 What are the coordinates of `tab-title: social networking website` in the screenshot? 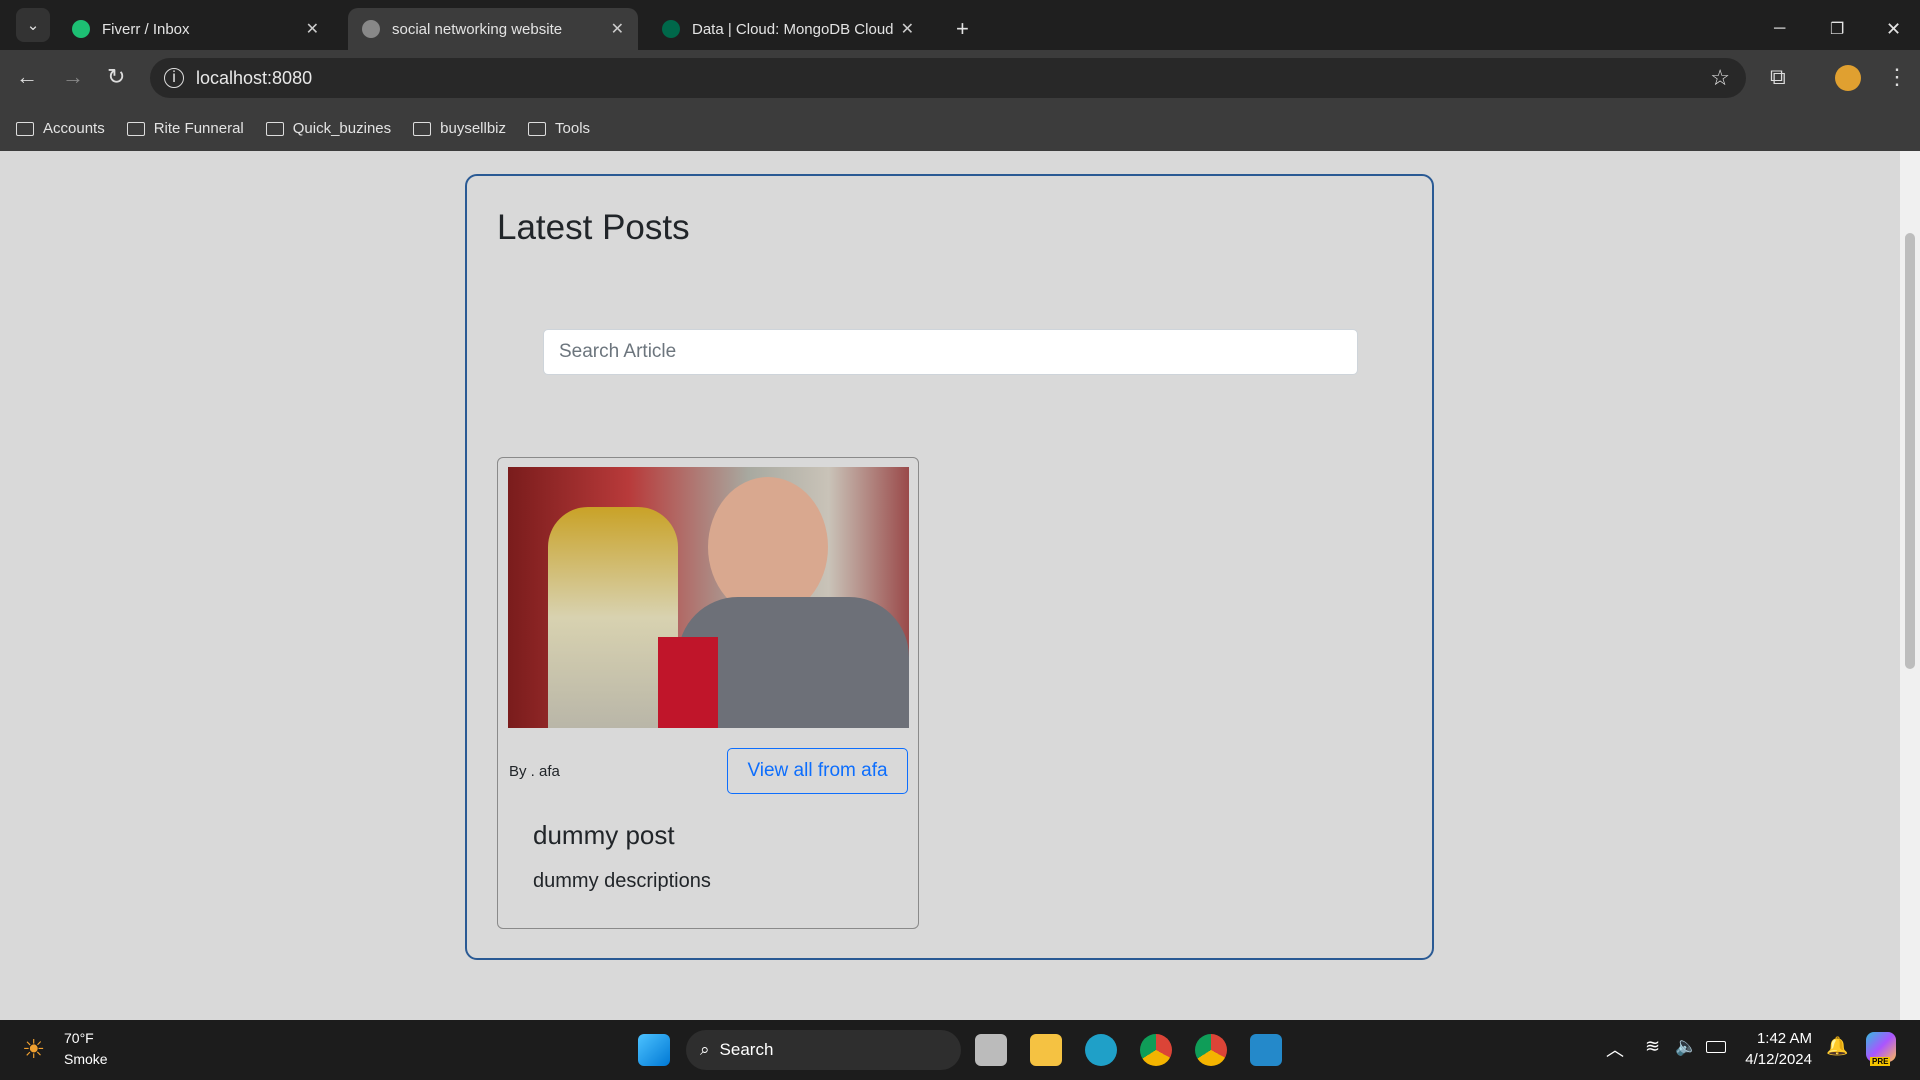 It's located at (477, 29).